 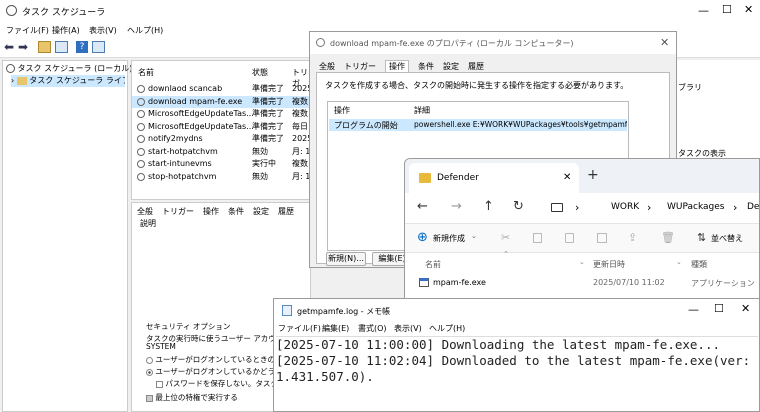 I want to click on sort-button: 並べ替え, so click(x=727, y=238).